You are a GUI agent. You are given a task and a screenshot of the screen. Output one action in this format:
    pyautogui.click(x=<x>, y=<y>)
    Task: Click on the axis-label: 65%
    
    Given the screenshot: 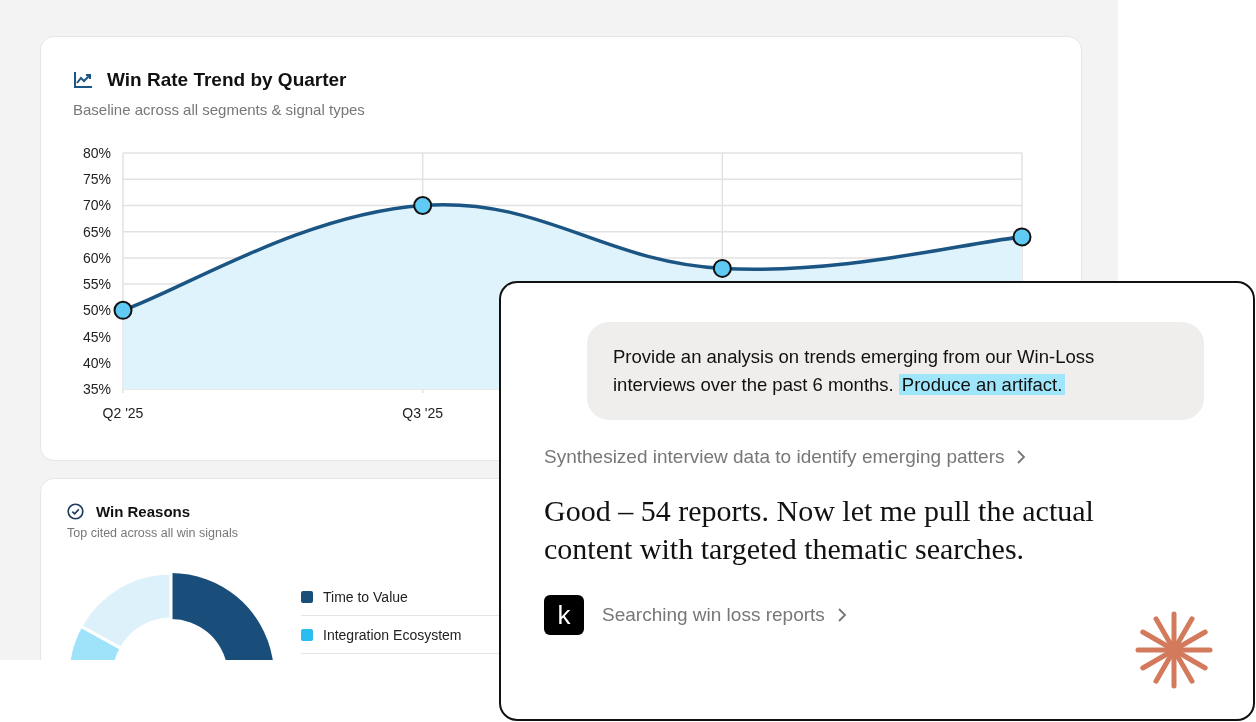 What is the action you would take?
    pyautogui.click(x=96, y=231)
    